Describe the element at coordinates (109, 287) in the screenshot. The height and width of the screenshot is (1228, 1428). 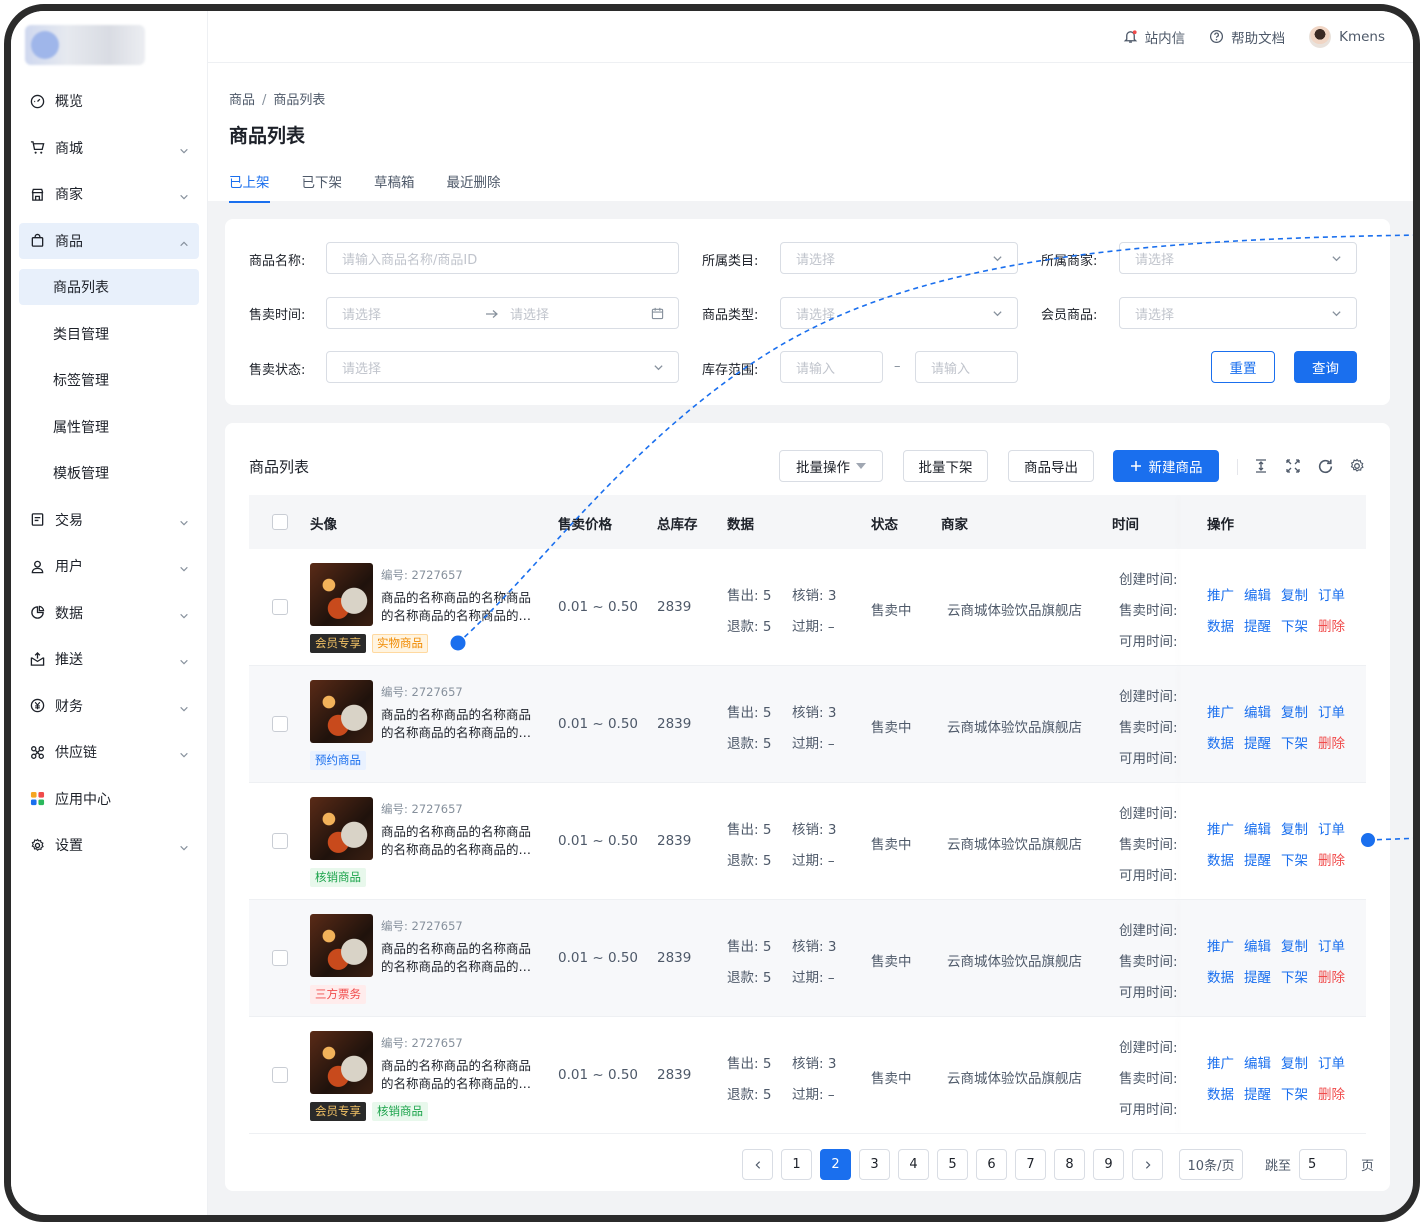
I see `sidebar-subitem: 商品列表` at that location.